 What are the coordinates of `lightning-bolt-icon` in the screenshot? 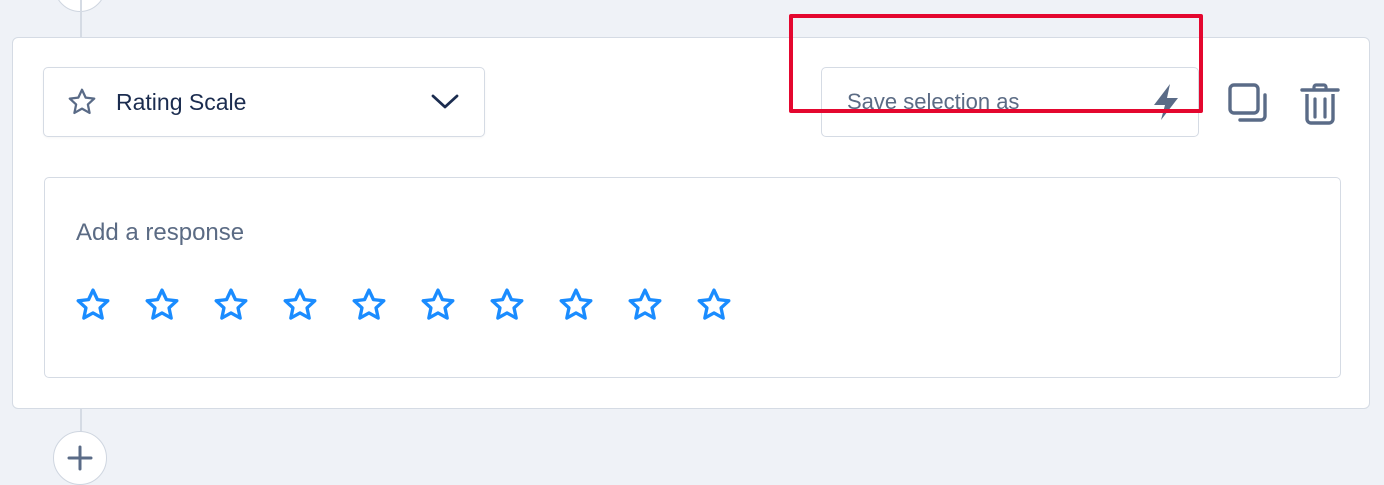 It's located at (1166, 102).